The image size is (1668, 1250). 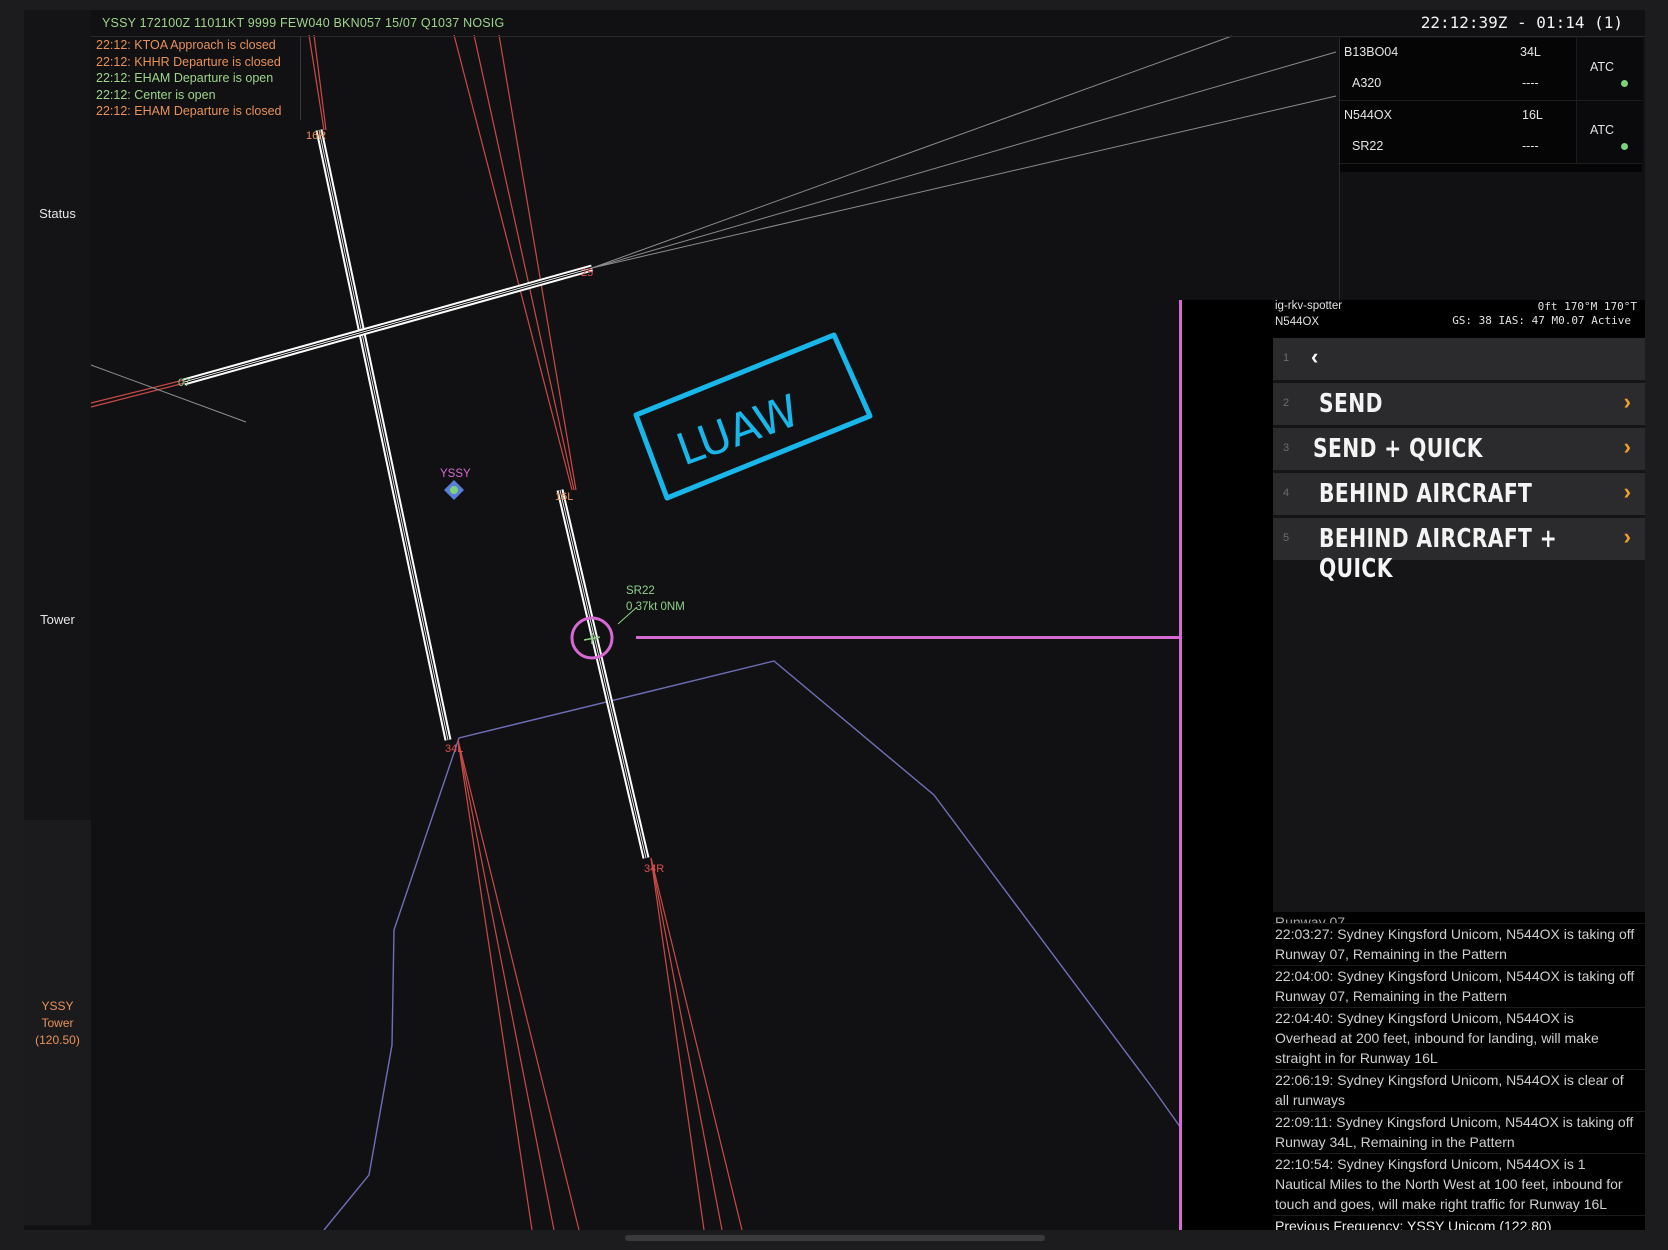 What do you see at coordinates (1459, 359) in the screenshot?
I see `menu-back-item: 1 ‹` at bounding box center [1459, 359].